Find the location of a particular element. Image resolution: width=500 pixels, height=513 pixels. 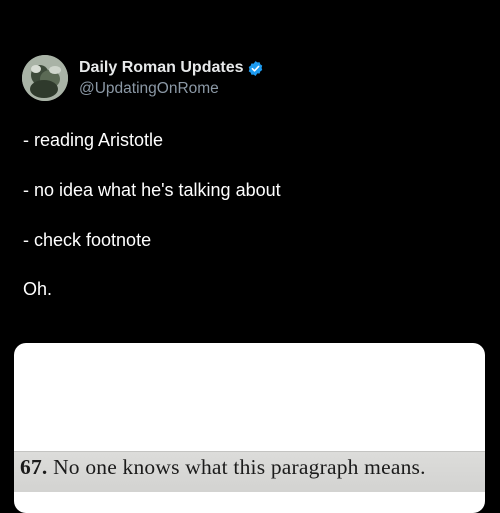

author-name-row: Daily Roman Updates is located at coordinates (171, 68).